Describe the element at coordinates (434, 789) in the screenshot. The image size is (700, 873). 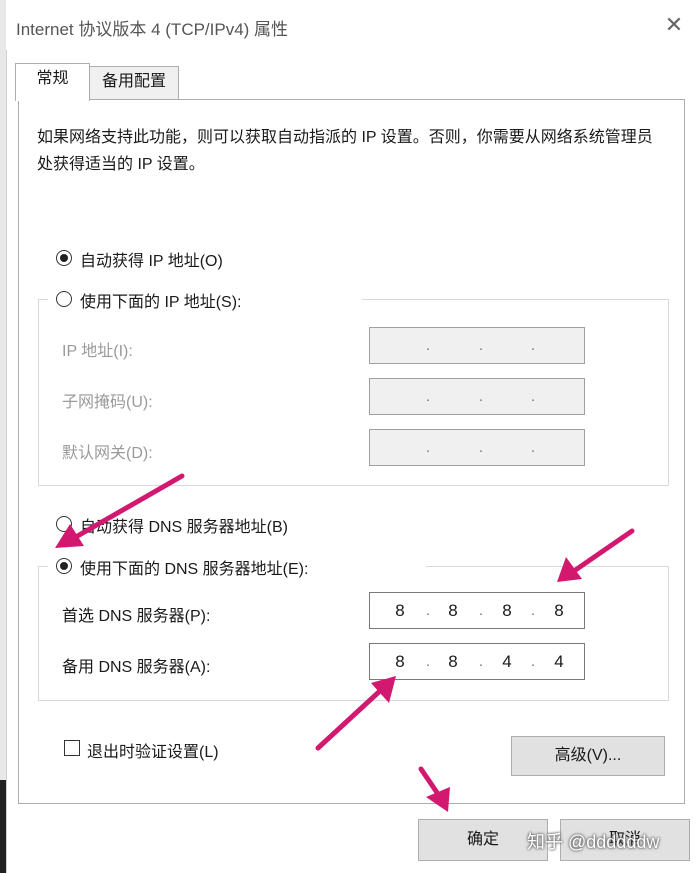
I see `arrow-to-ok-button` at that location.